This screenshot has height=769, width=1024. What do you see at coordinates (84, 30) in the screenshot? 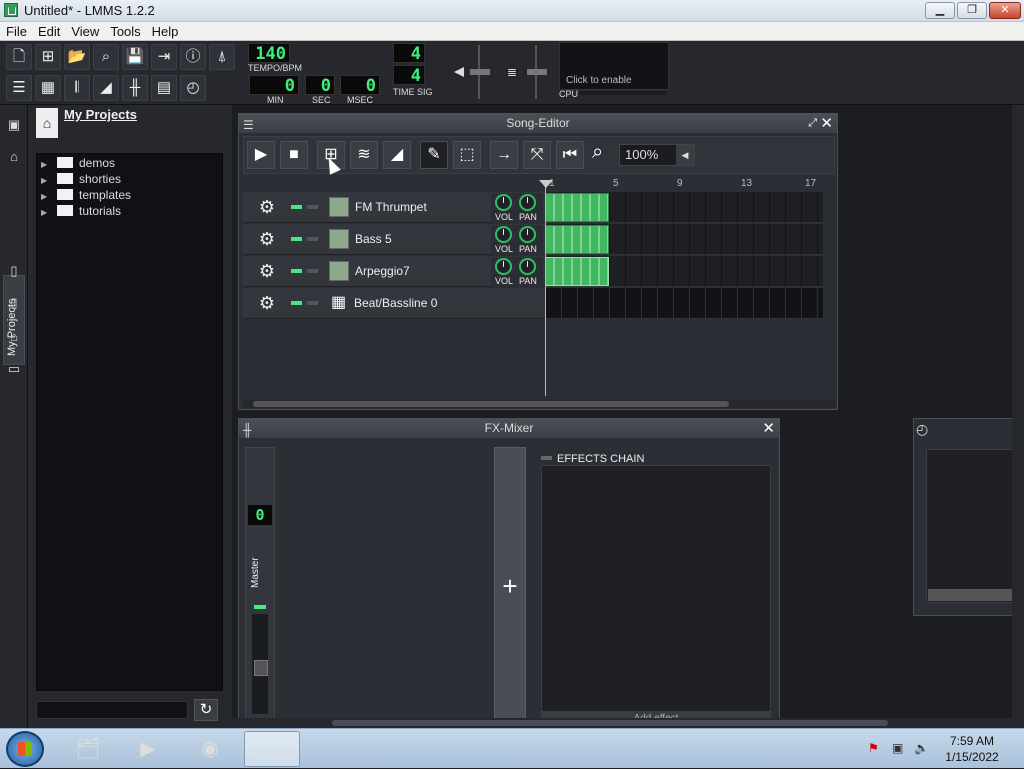
I see `menu-view: View` at bounding box center [84, 30].